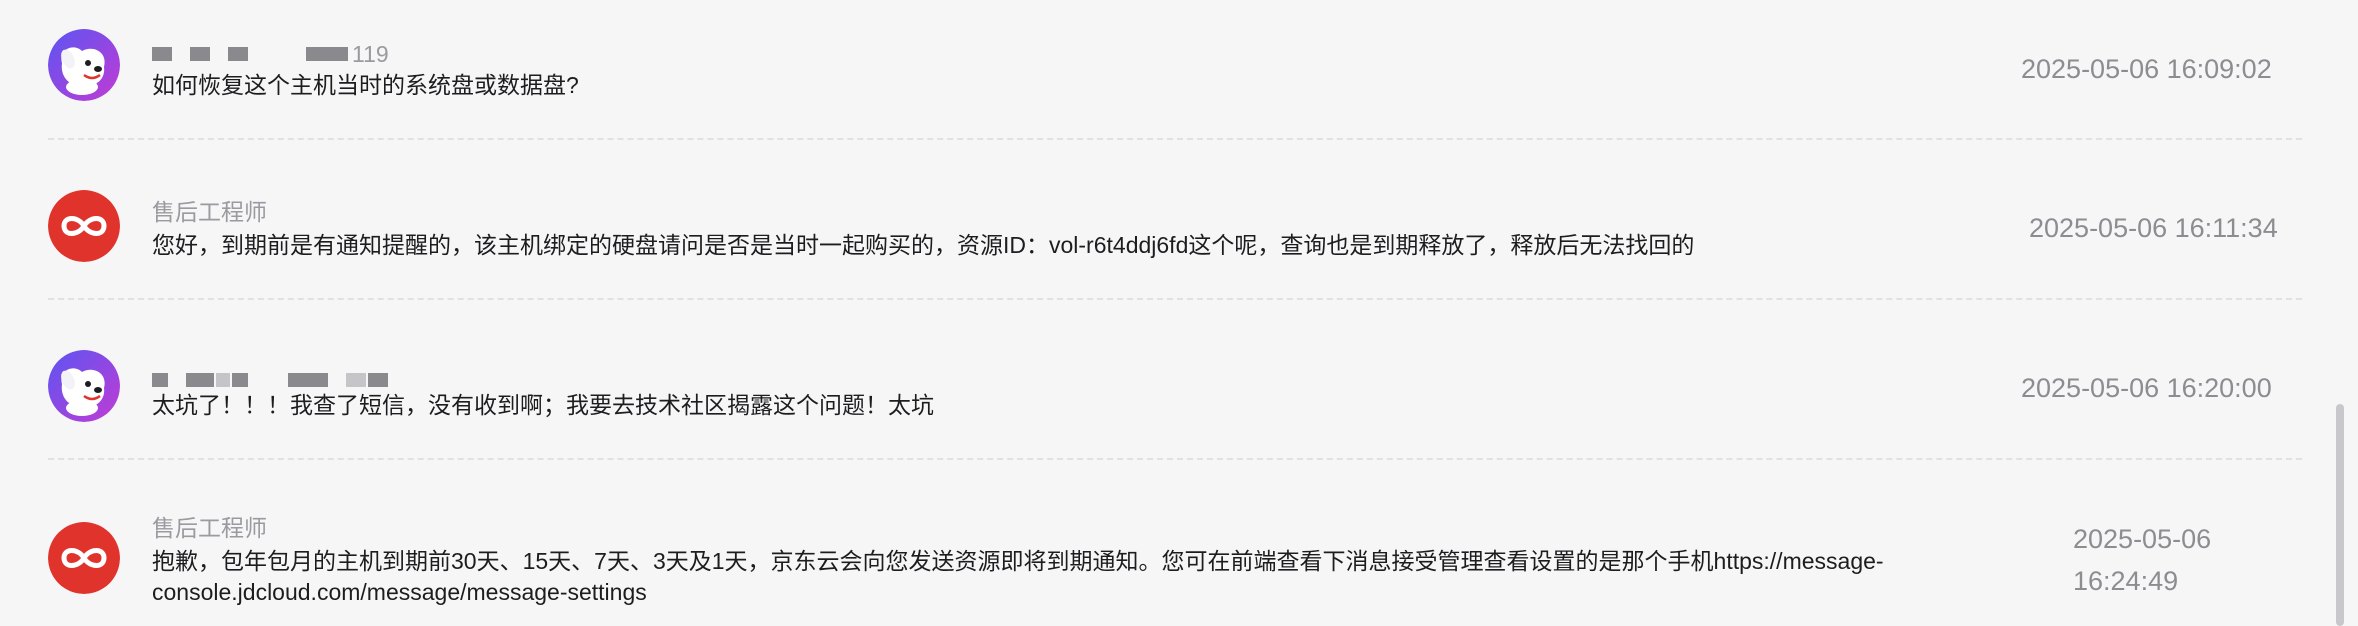 The width and height of the screenshot is (2358, 626). Describe the element at coordinates (365, 85) in the screenshot. I see `message-text: 如何恢复这个主机当时的系统盘或数据盘?` at that location.